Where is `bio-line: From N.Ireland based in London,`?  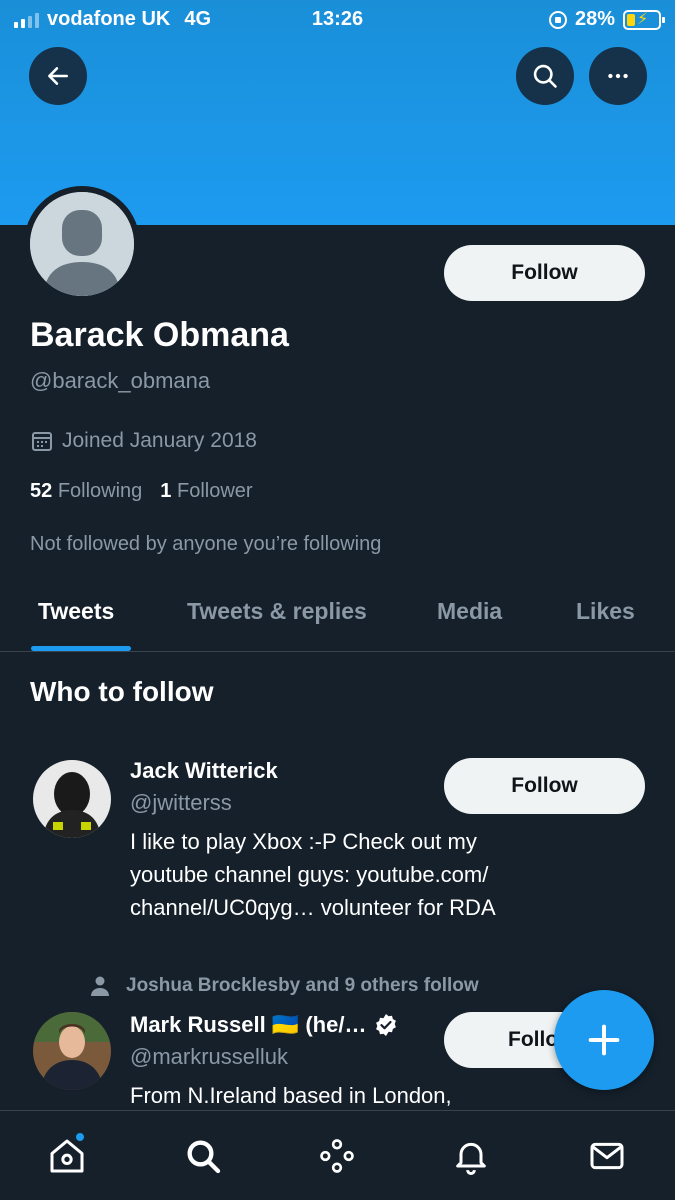
bio-line: From N.Ireland based in London, is located at coordinates (291, 1095).